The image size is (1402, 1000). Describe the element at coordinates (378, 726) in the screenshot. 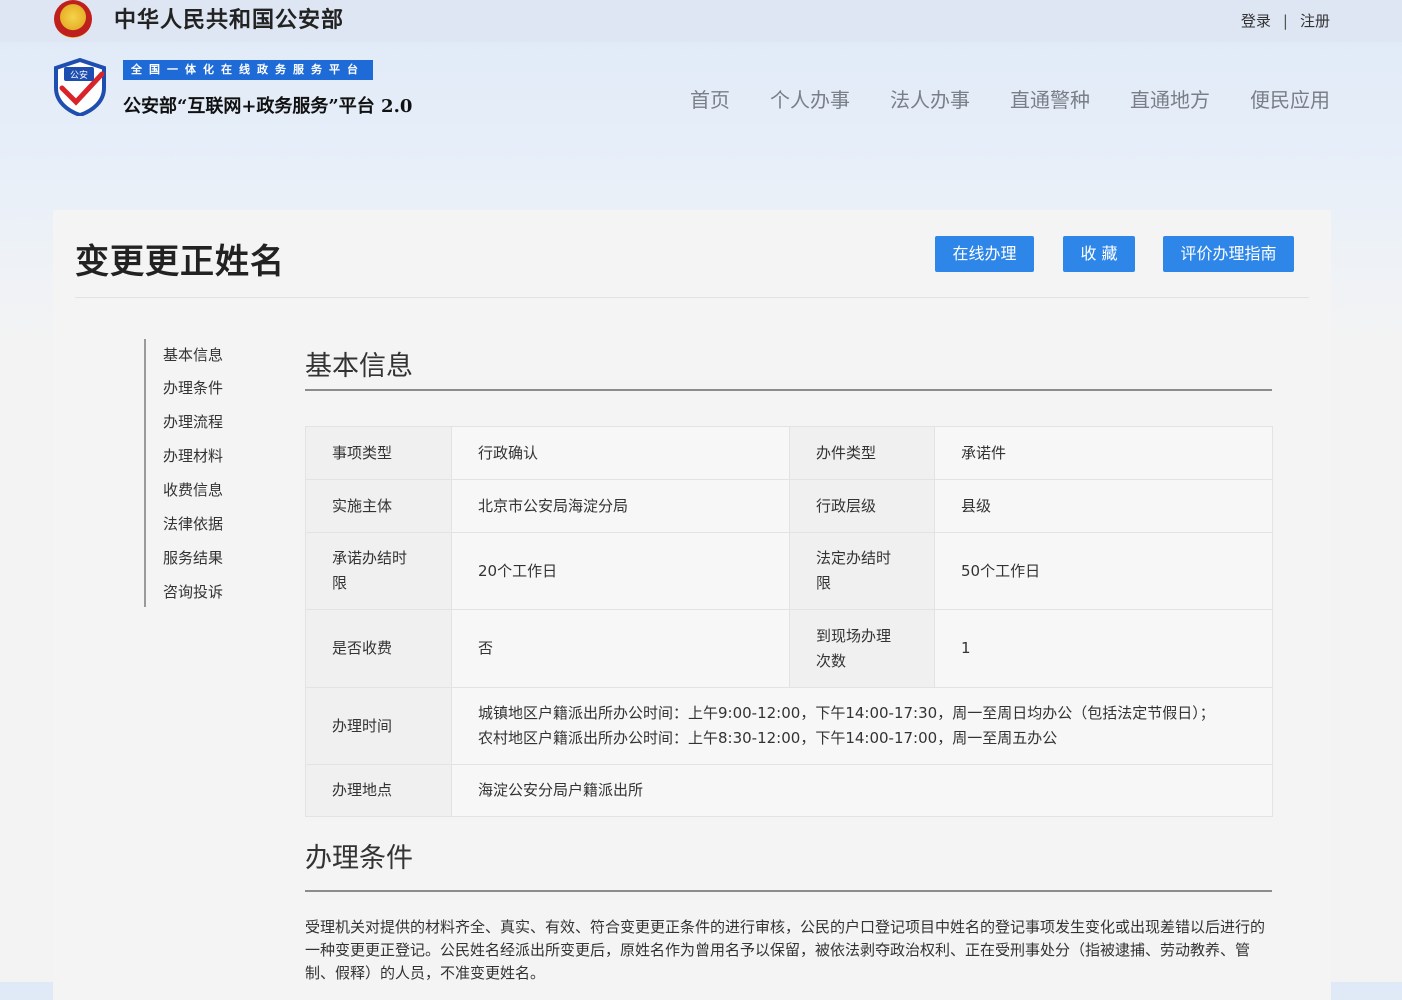

I see `field-label: 办理时间` at that location.